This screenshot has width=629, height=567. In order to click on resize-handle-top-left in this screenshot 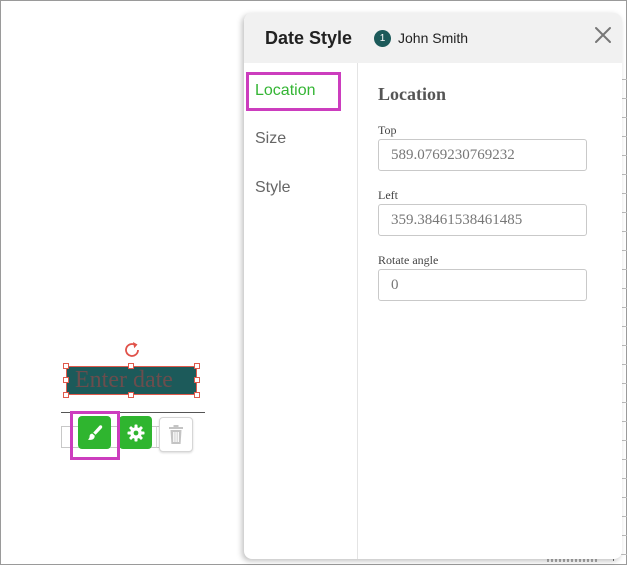, I will do `click(66, 366)`.